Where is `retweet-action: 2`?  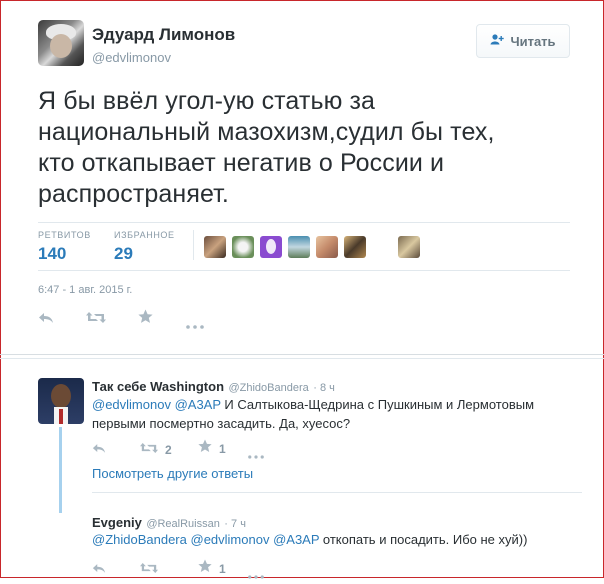
retweet-action: 2 is located at coordinates (156, 450).